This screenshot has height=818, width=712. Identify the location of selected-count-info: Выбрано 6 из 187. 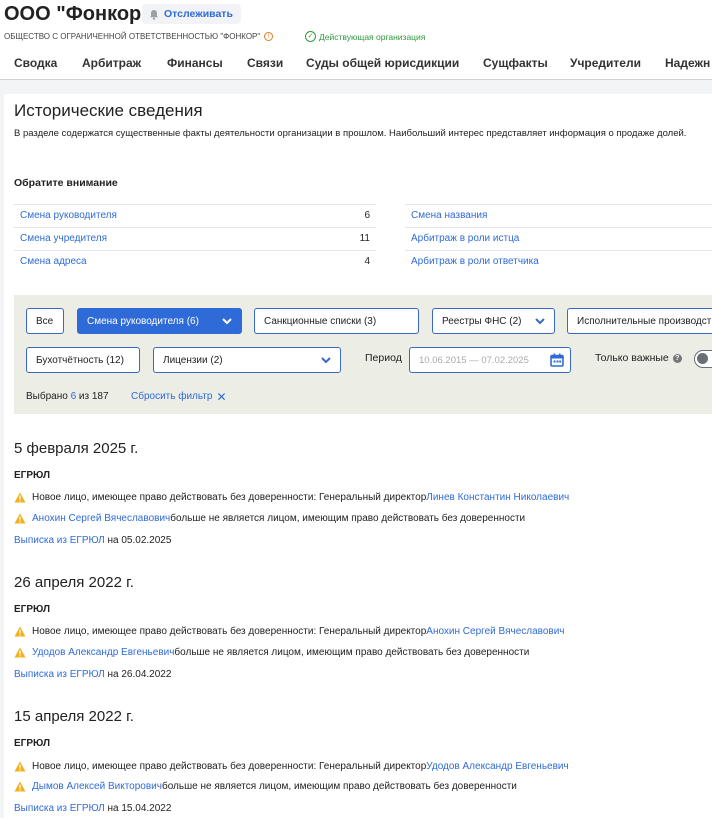
(67, 396).